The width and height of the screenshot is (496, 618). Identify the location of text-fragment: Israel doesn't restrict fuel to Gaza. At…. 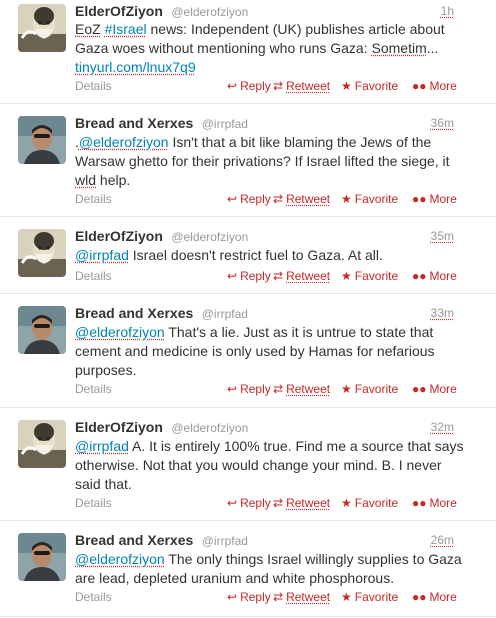
(257, 255).